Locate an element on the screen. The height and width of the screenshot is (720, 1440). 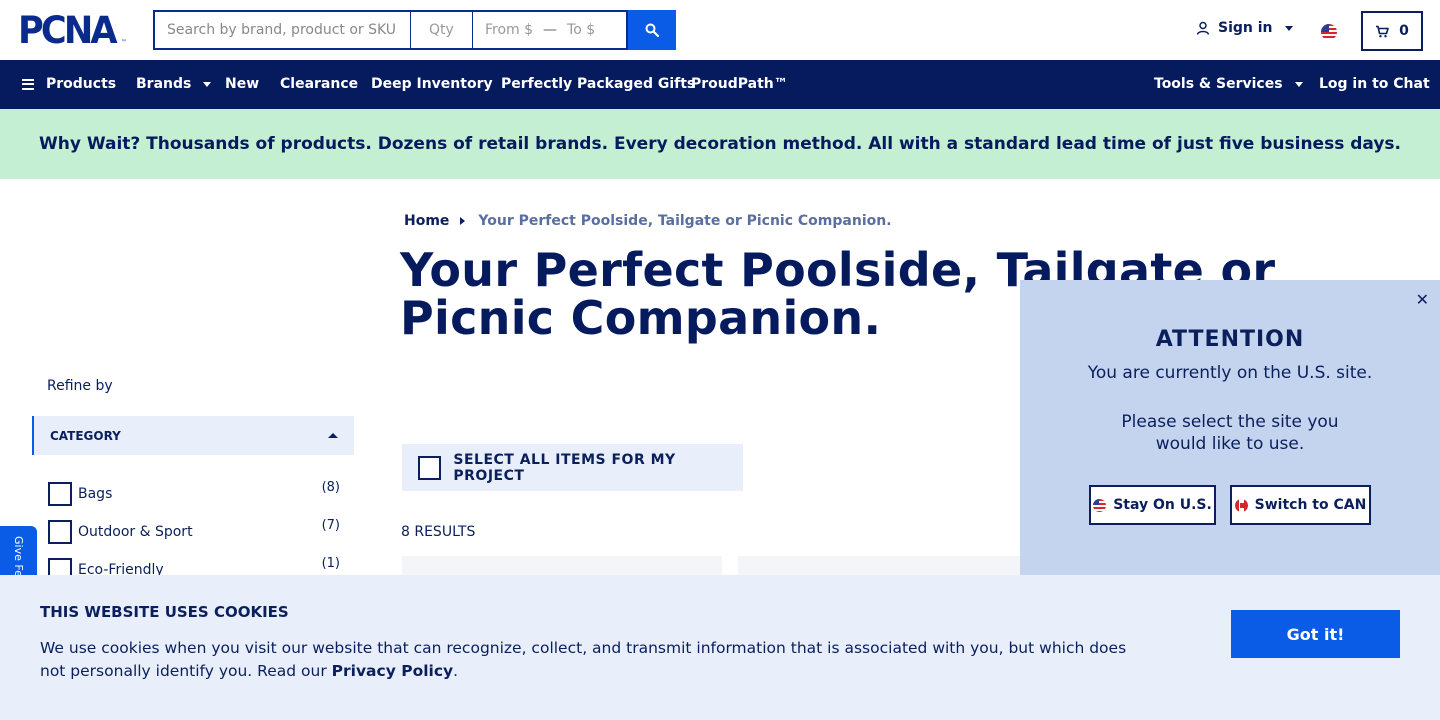
refine-label: Refine by is located at coordinates (80, 386).